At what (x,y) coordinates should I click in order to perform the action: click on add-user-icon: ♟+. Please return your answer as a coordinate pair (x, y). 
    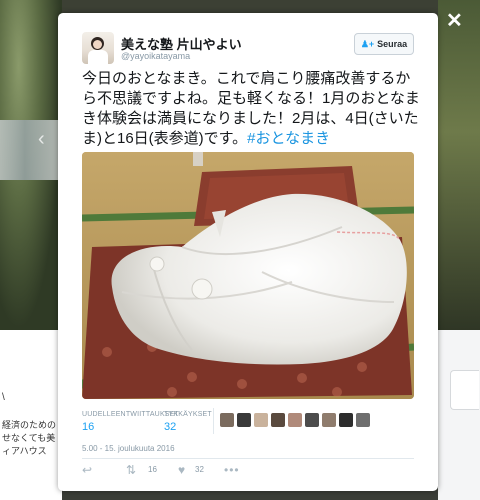
    Looking at the image, I should click on (367, 44).